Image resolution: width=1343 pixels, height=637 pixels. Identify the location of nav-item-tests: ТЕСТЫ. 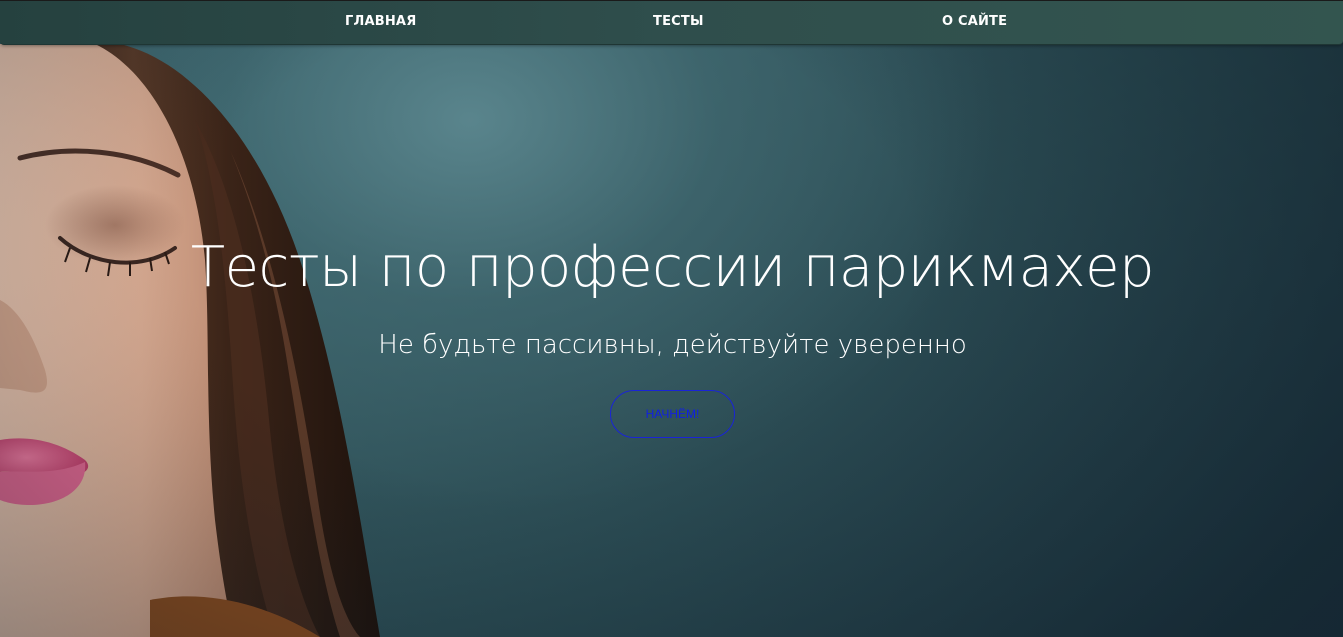
(678, 21).